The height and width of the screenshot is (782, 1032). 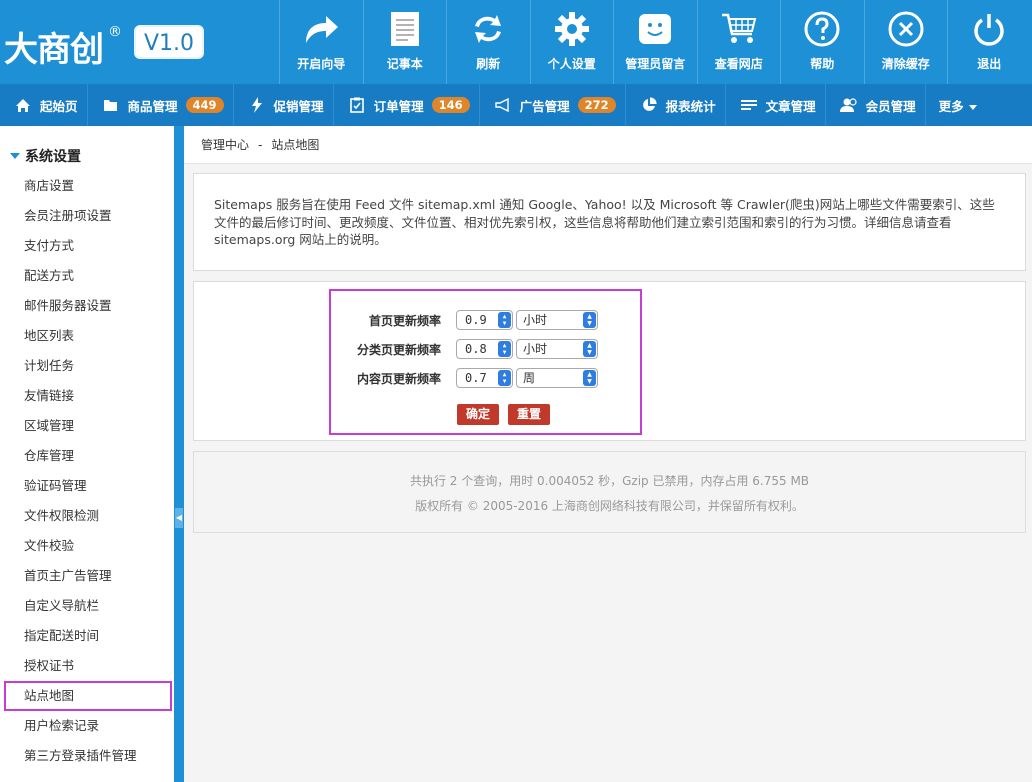 What do you see at coordinates (484, 349) in the screenshot?
I see `priority-select: 0.8 ▲ ▼` at bounding box center [484, 349].